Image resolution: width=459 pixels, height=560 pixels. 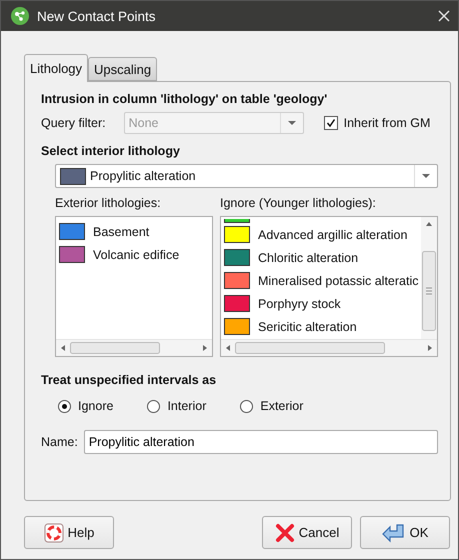 I want to click on help-button: Help, so click(x=69, y=532).